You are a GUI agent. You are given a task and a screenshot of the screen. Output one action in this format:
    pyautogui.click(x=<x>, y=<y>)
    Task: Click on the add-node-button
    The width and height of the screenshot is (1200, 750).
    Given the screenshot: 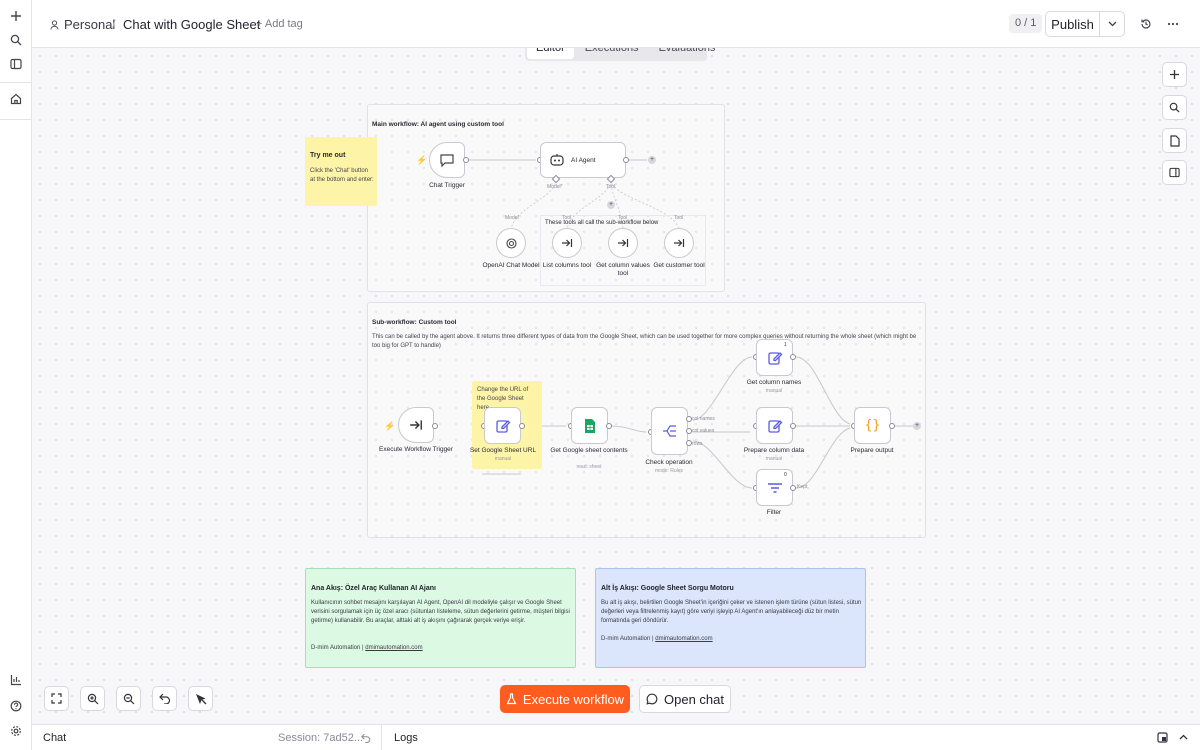 What is the action you would take?
    pyautogui.click(x=1174, y=74)
    